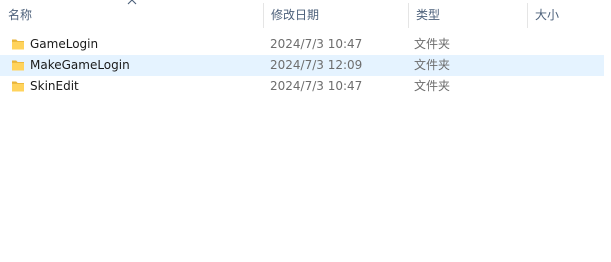 The image size is (611, 262). Describe the element at coordinates (64, 44) in the screenshot. I see `file-name: GameLogin` at that location.